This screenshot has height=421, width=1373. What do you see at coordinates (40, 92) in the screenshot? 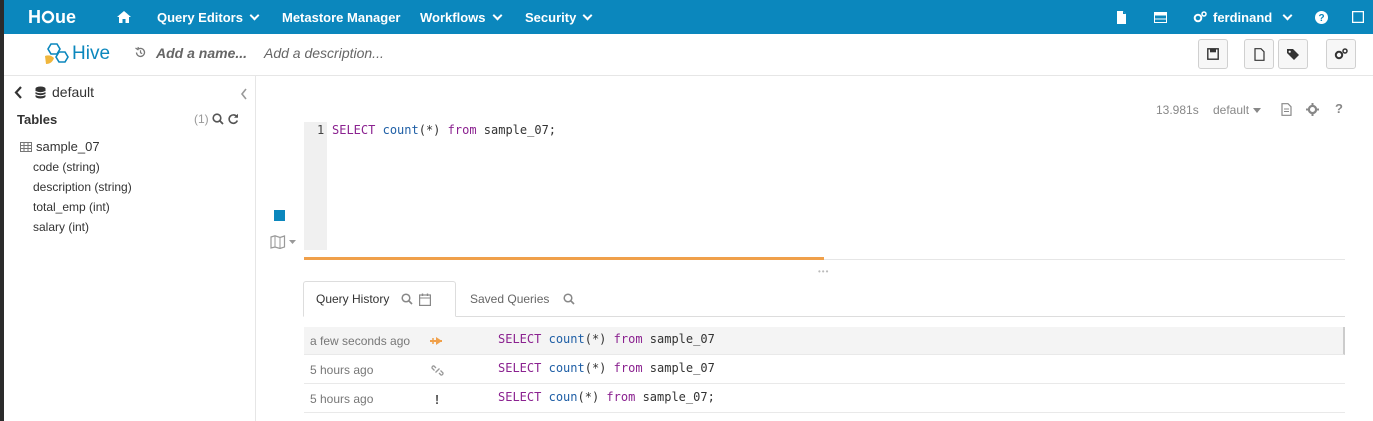
I see `database-icon` at bounding box center [40, 92].